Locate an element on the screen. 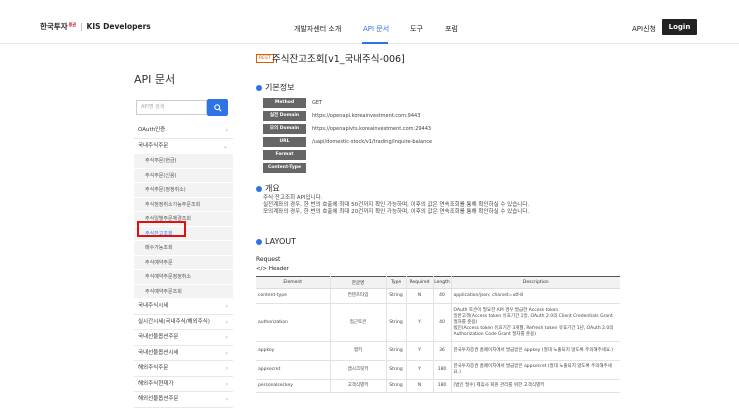 Image resolution: width=739 pixels, height=416 pixels. section-layout: LAYOUT is located at coordinates (276, 241).